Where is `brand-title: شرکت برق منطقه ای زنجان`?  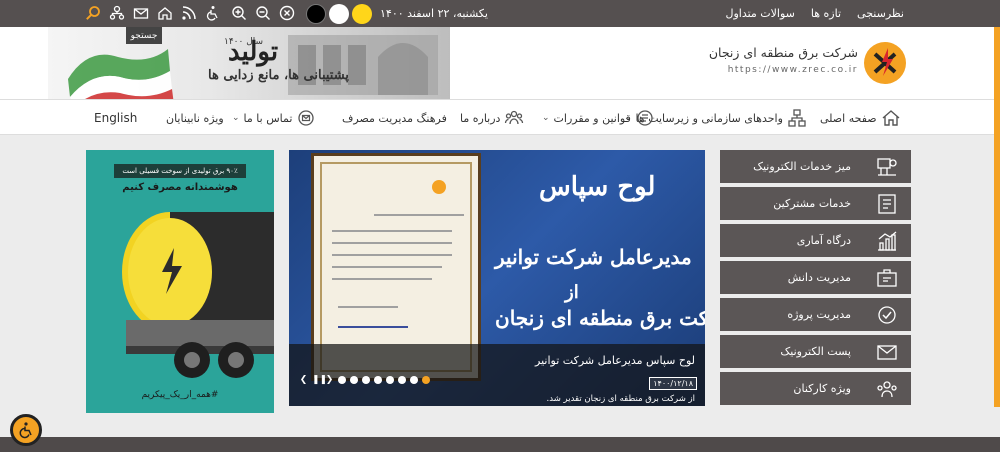
brand-title: شرکت برق منطقه ای زنجان is located at coordinates (783, 52).